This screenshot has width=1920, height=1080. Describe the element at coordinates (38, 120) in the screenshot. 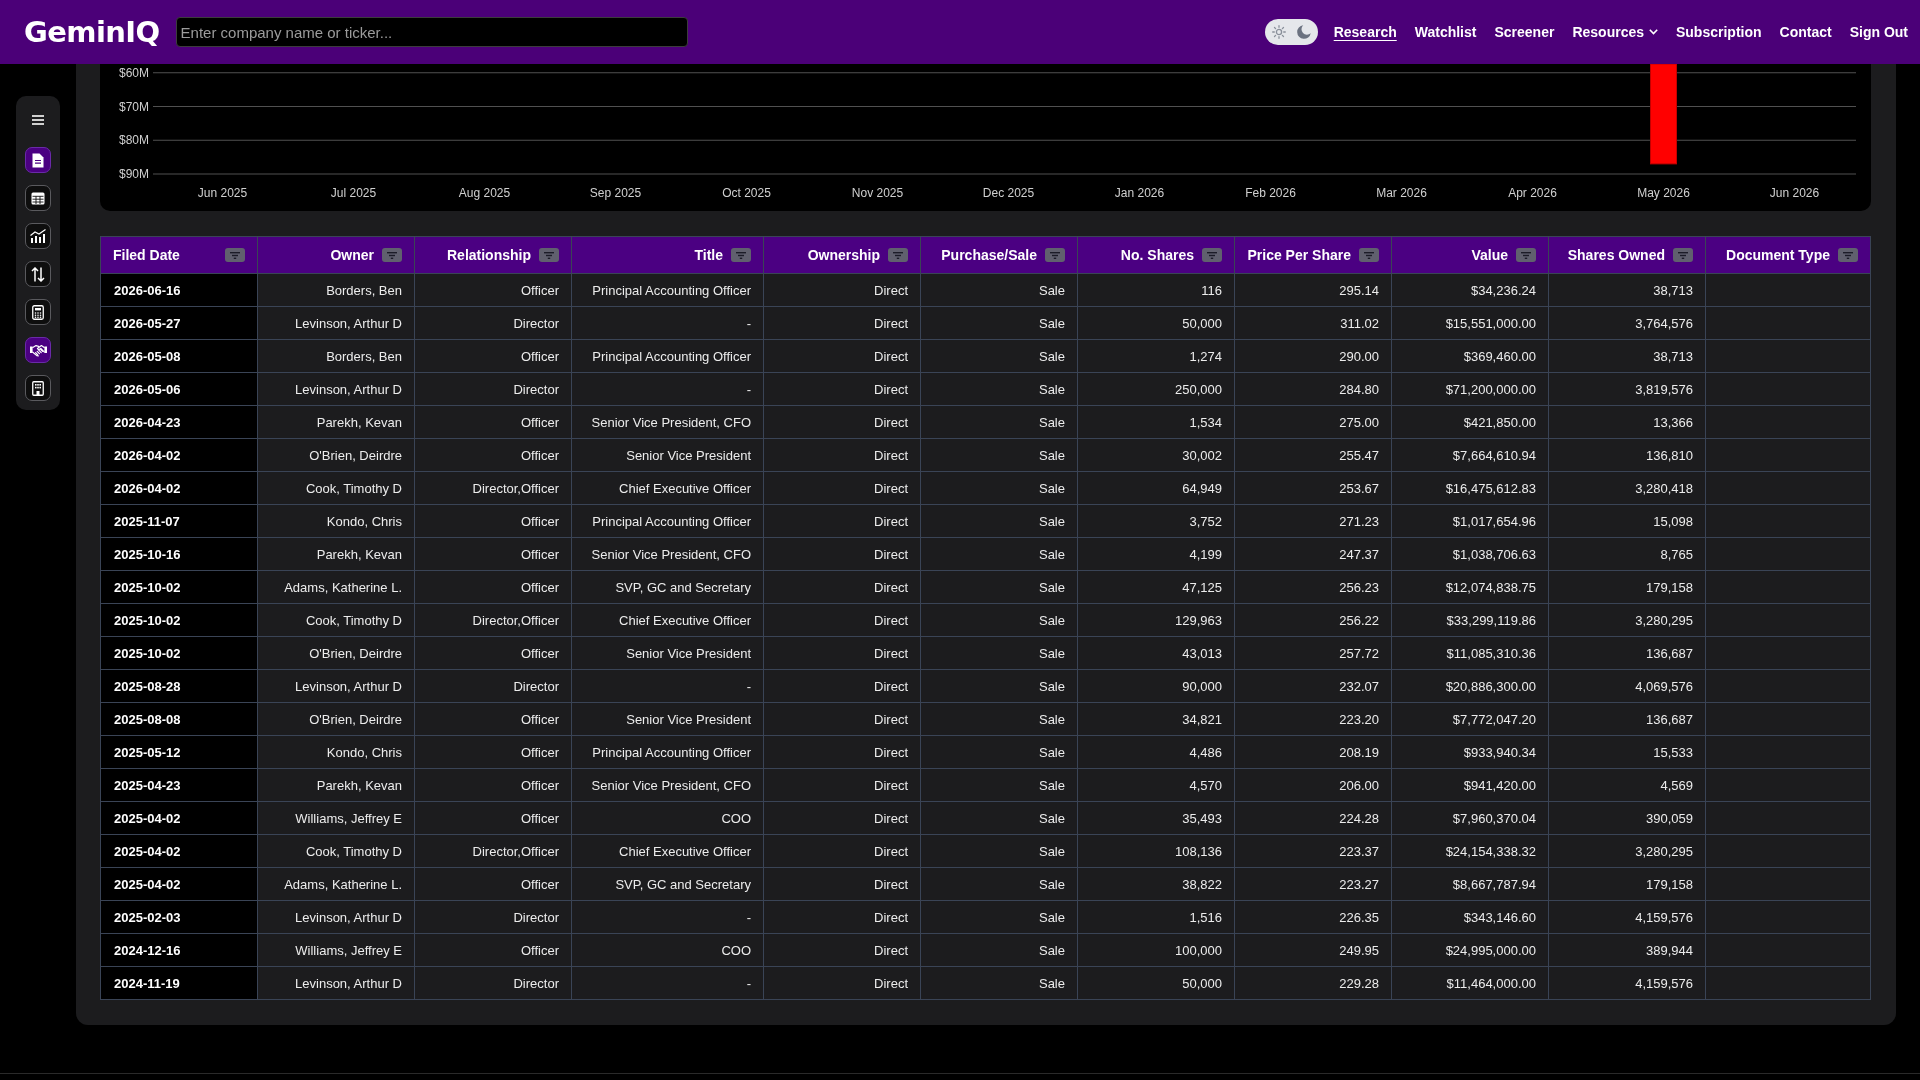

I see `menu-button` at that location.